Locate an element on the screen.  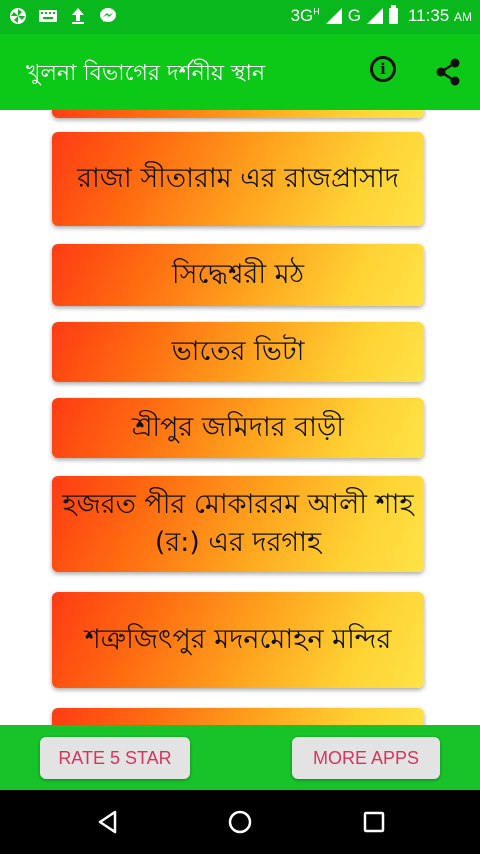
rate-button: RATE 5 STAR is located at coordinates (115, 758).